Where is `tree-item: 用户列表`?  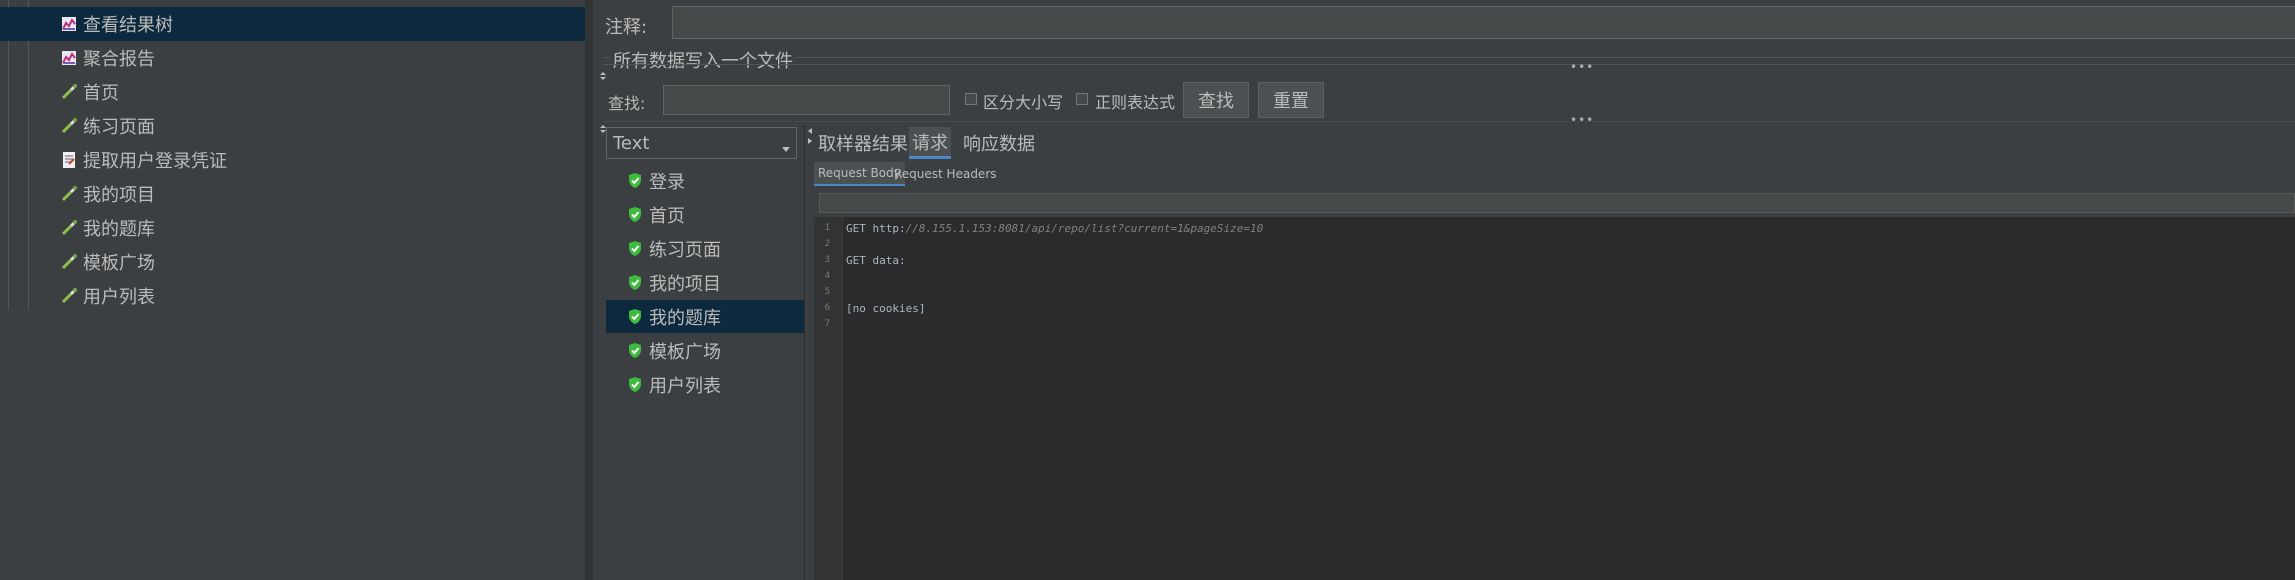 tree-item: 用户列表 is located at coordinates (292, 296).